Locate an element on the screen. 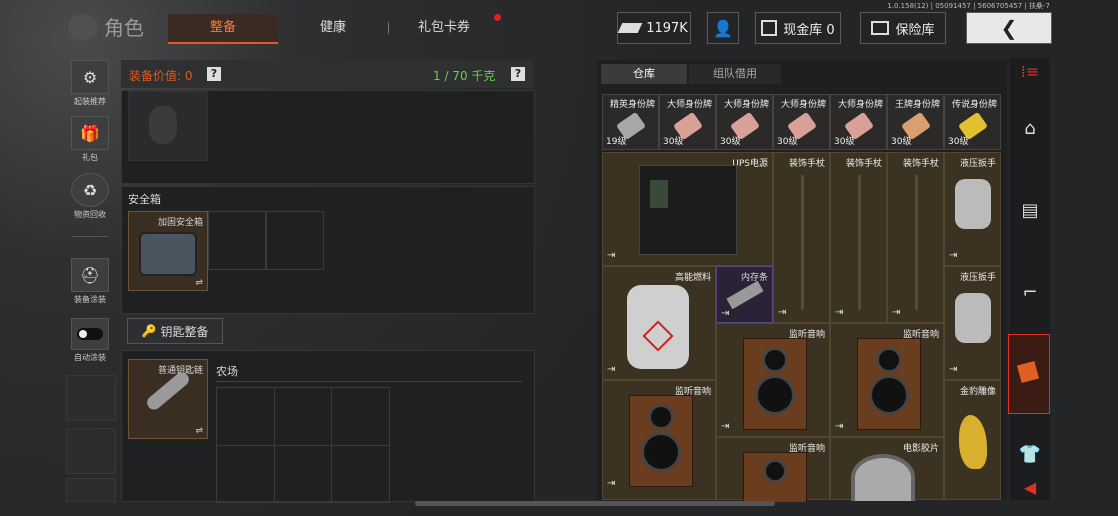 This screenshot has width=1118, height=516. currency-display: 1197K is located at coordinates (654, 28).